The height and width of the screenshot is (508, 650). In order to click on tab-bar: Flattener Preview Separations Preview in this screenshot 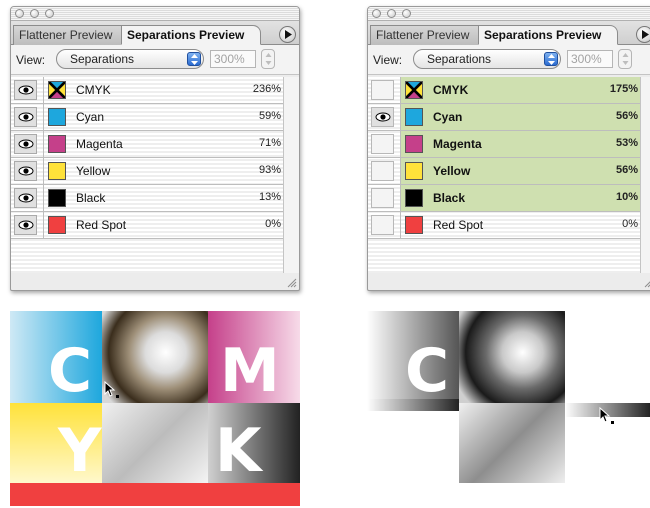, I will do `click(509, 33)`.